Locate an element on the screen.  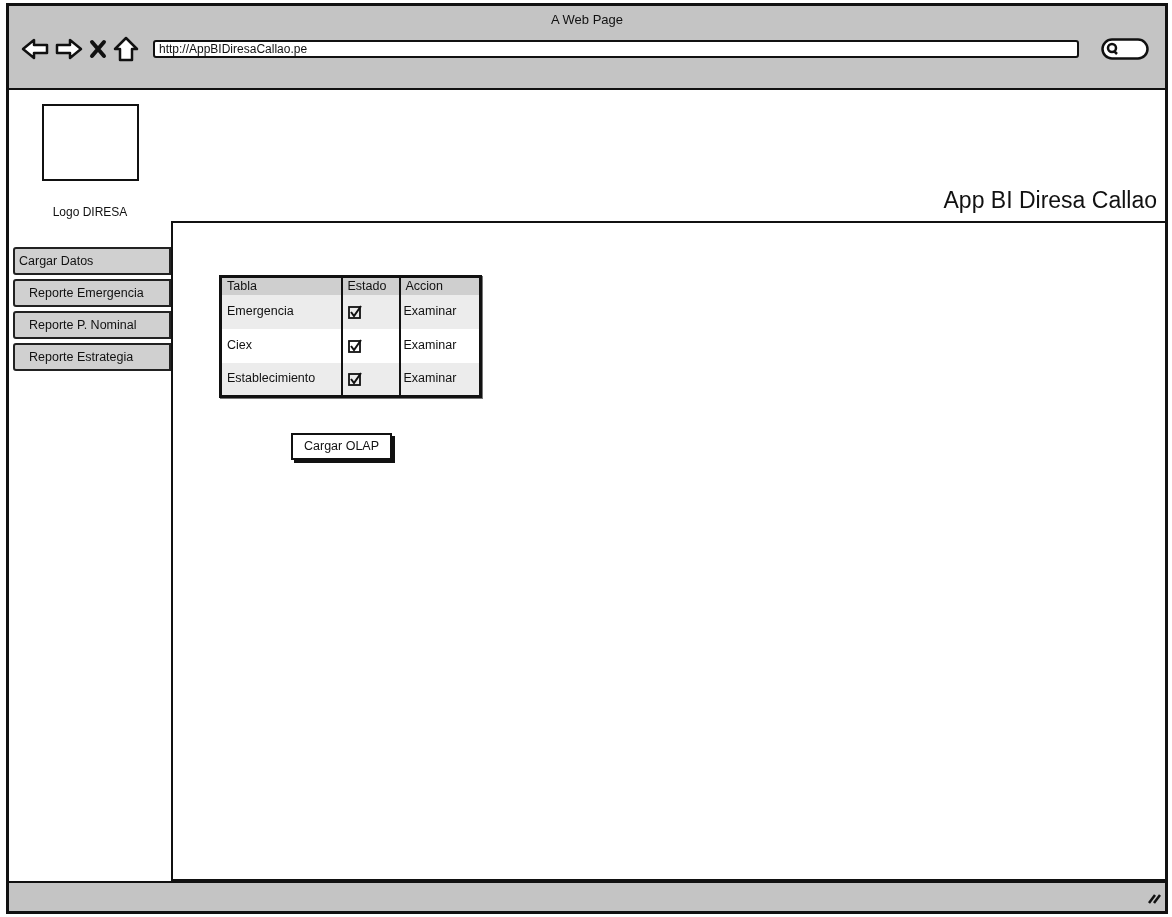
url-field: http://AppBIDiresaCallao.pe is located at coordinates (616, 48).